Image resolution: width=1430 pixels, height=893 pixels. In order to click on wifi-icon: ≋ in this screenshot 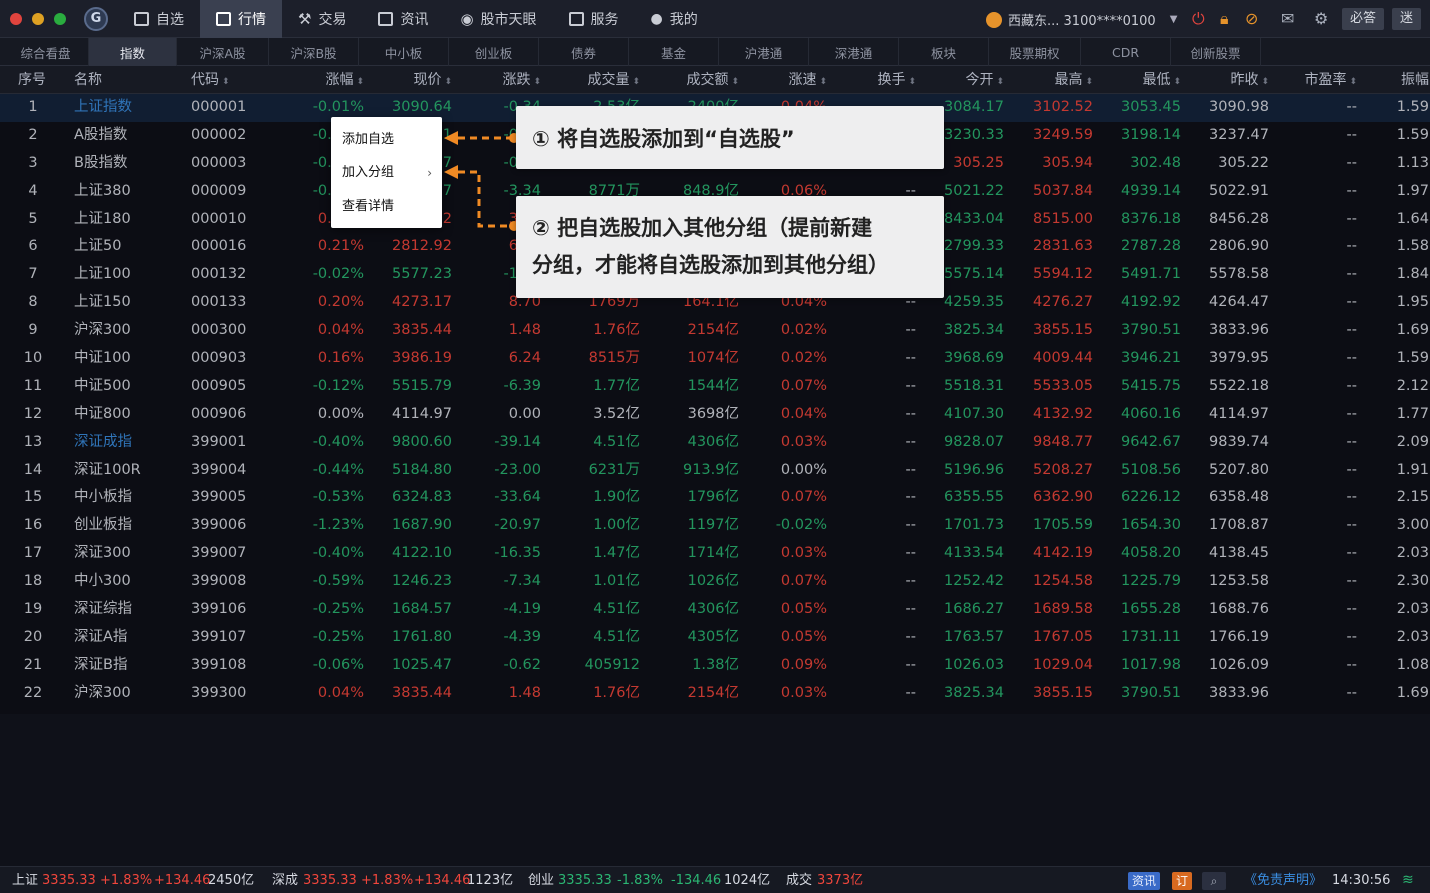, I will do `click(1408, 880)`.